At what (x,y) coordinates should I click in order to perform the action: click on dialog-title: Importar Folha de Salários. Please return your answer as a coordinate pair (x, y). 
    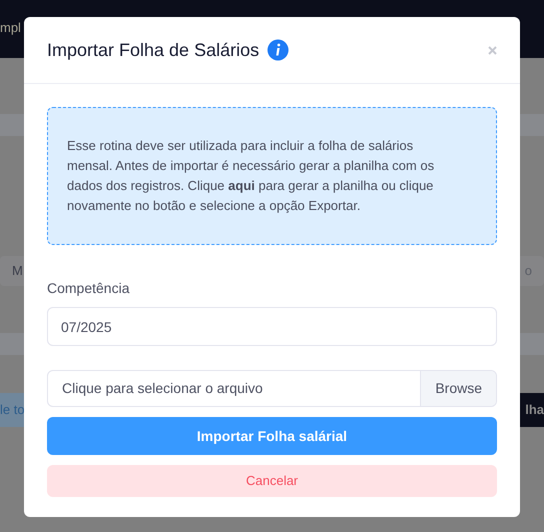
    Looking at the image, I should click on (153, 50).